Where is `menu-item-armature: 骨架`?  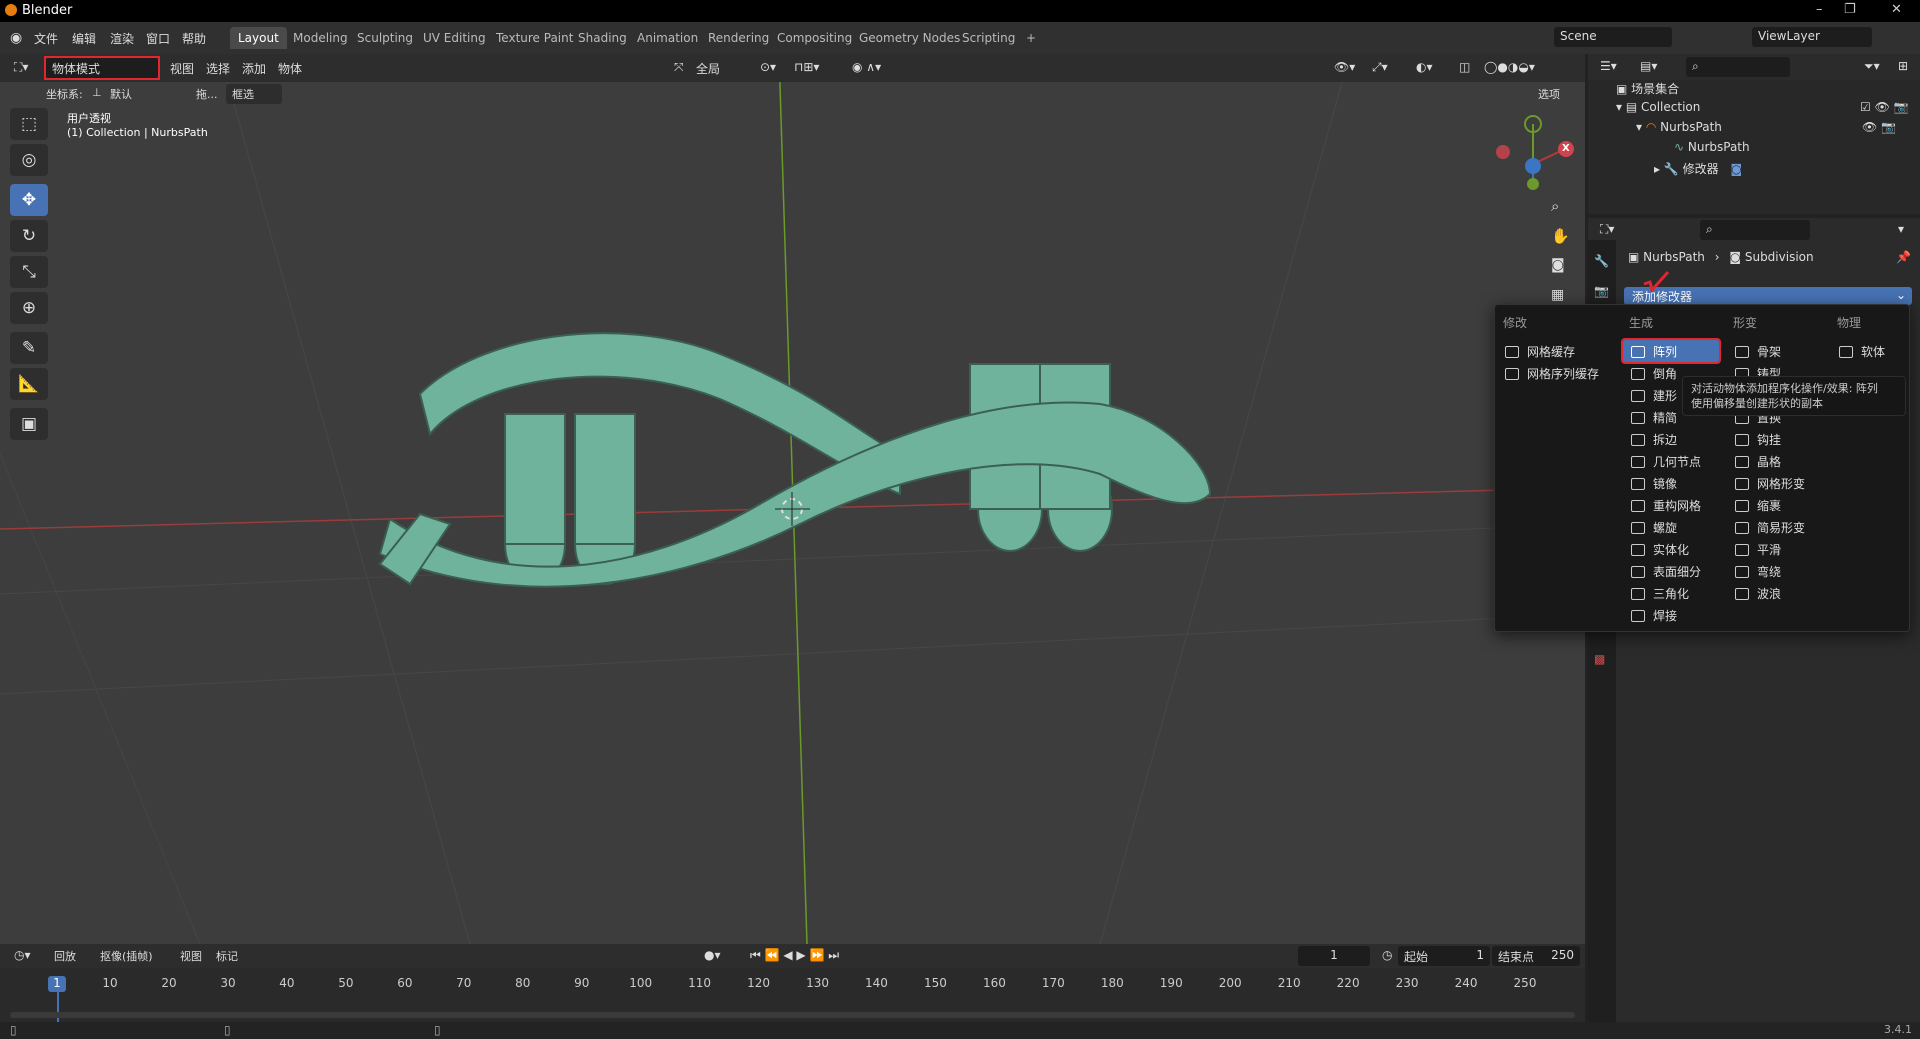
menu-item-armature: 骨架 is located at coordinates (1758, 351).